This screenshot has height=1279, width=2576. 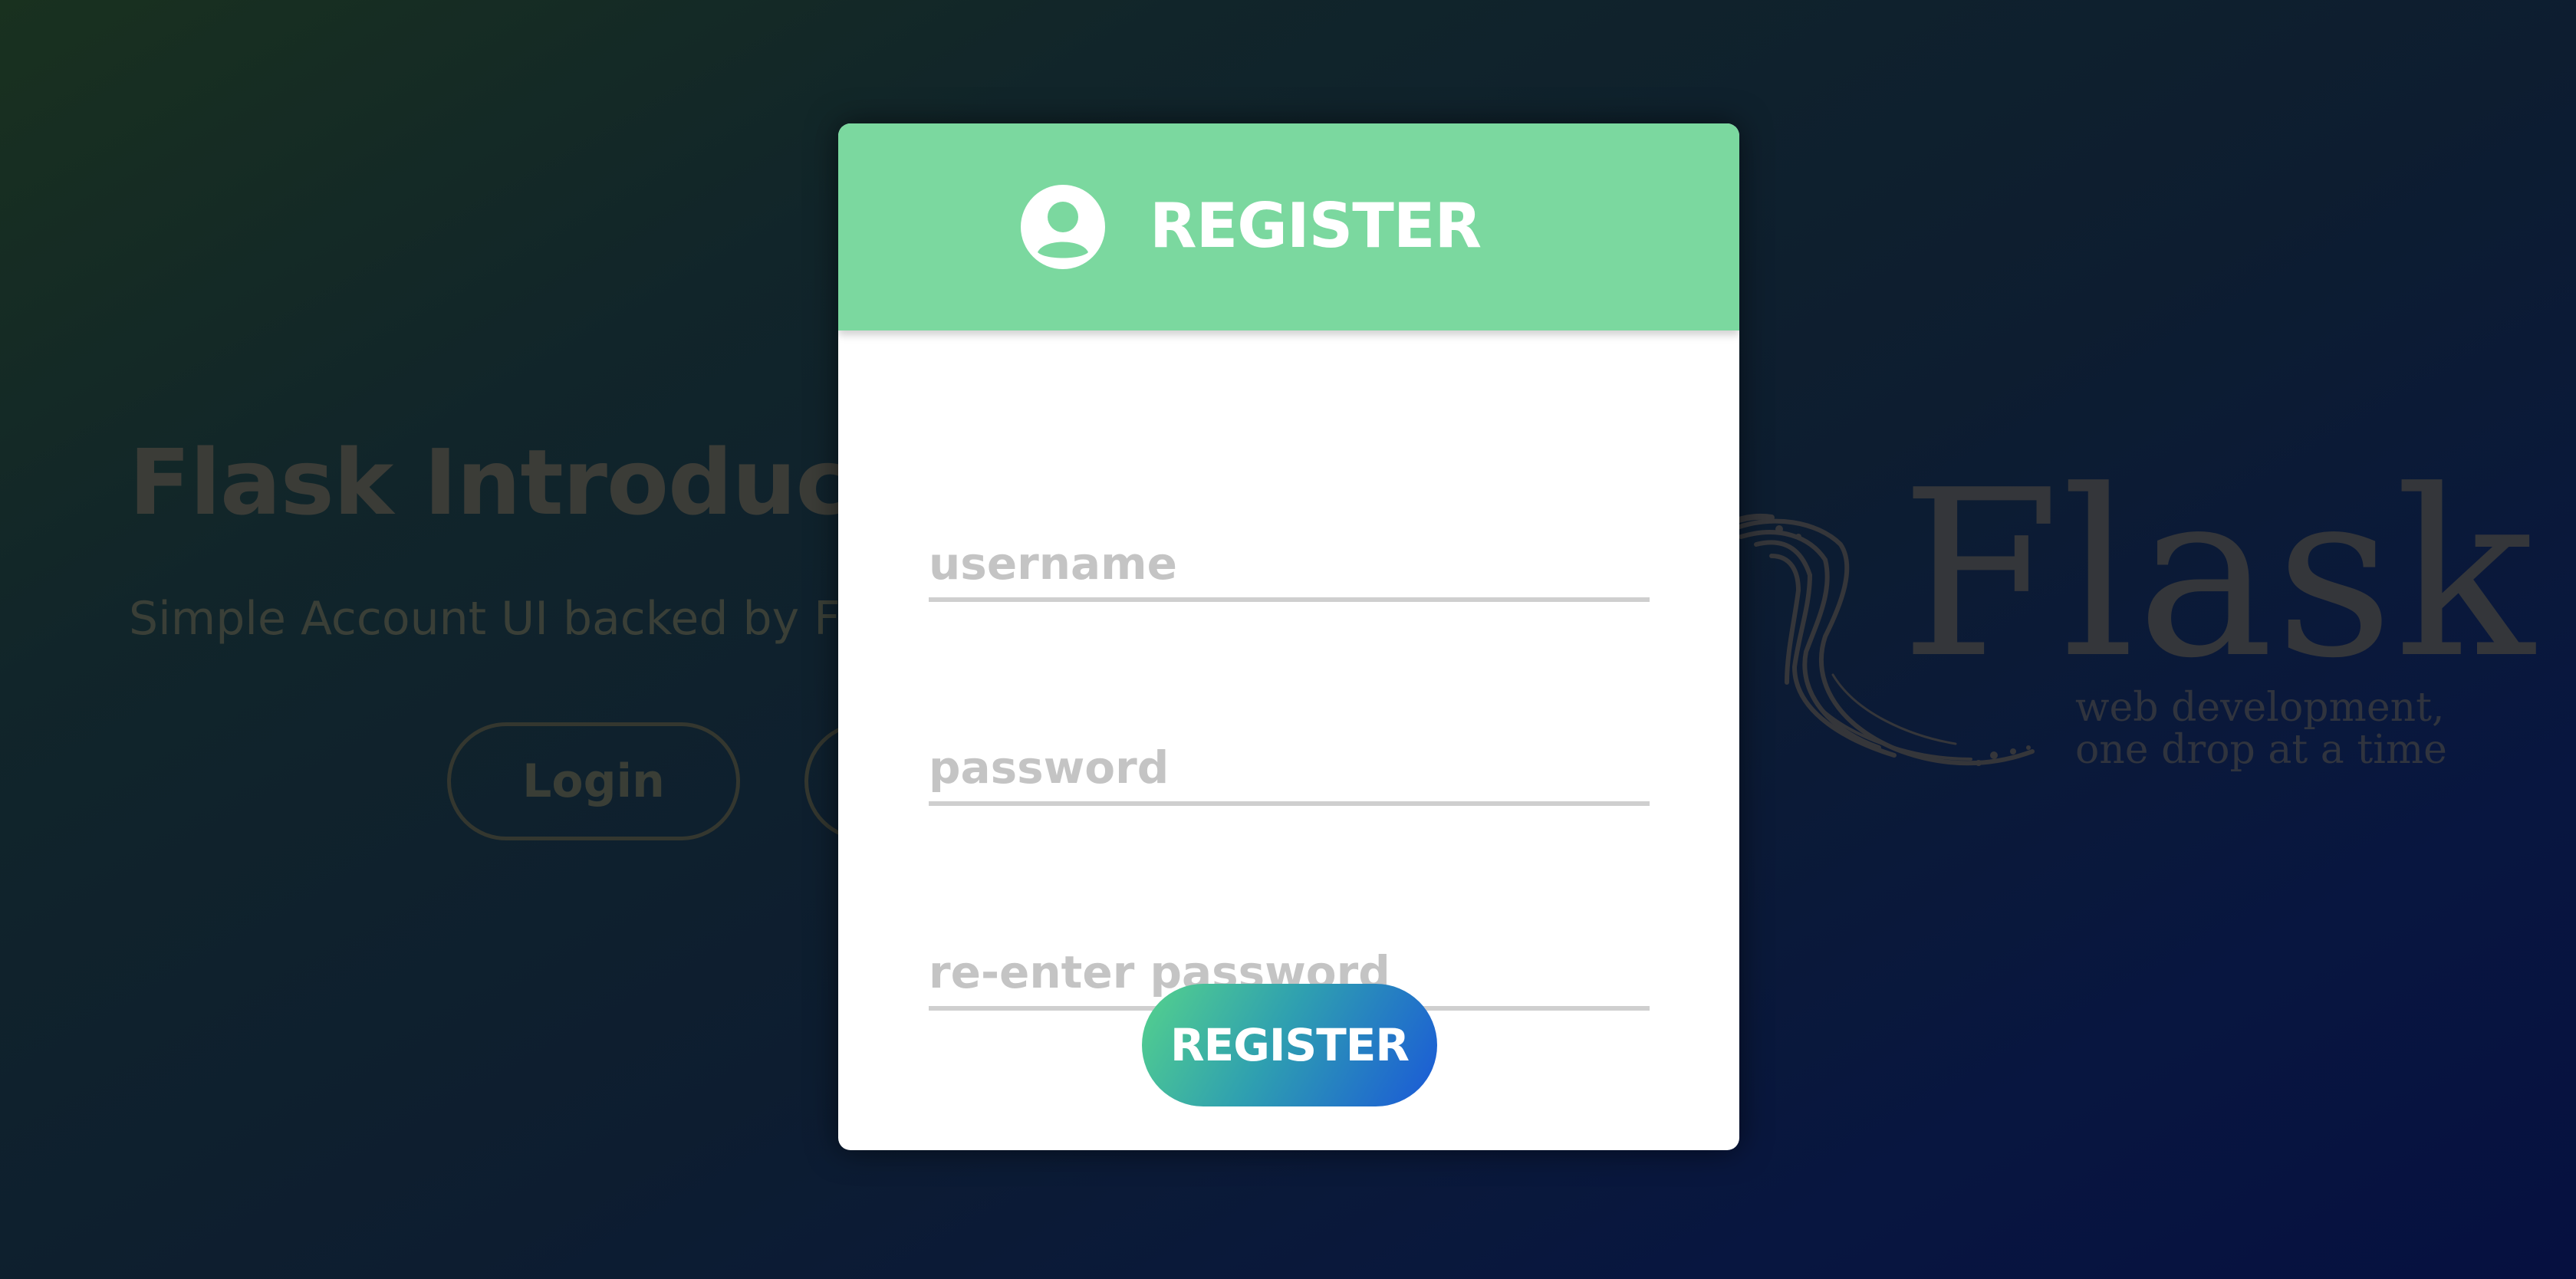 I want to click on register-submit-button: REGISTER, so click(x=1289, y=1045).